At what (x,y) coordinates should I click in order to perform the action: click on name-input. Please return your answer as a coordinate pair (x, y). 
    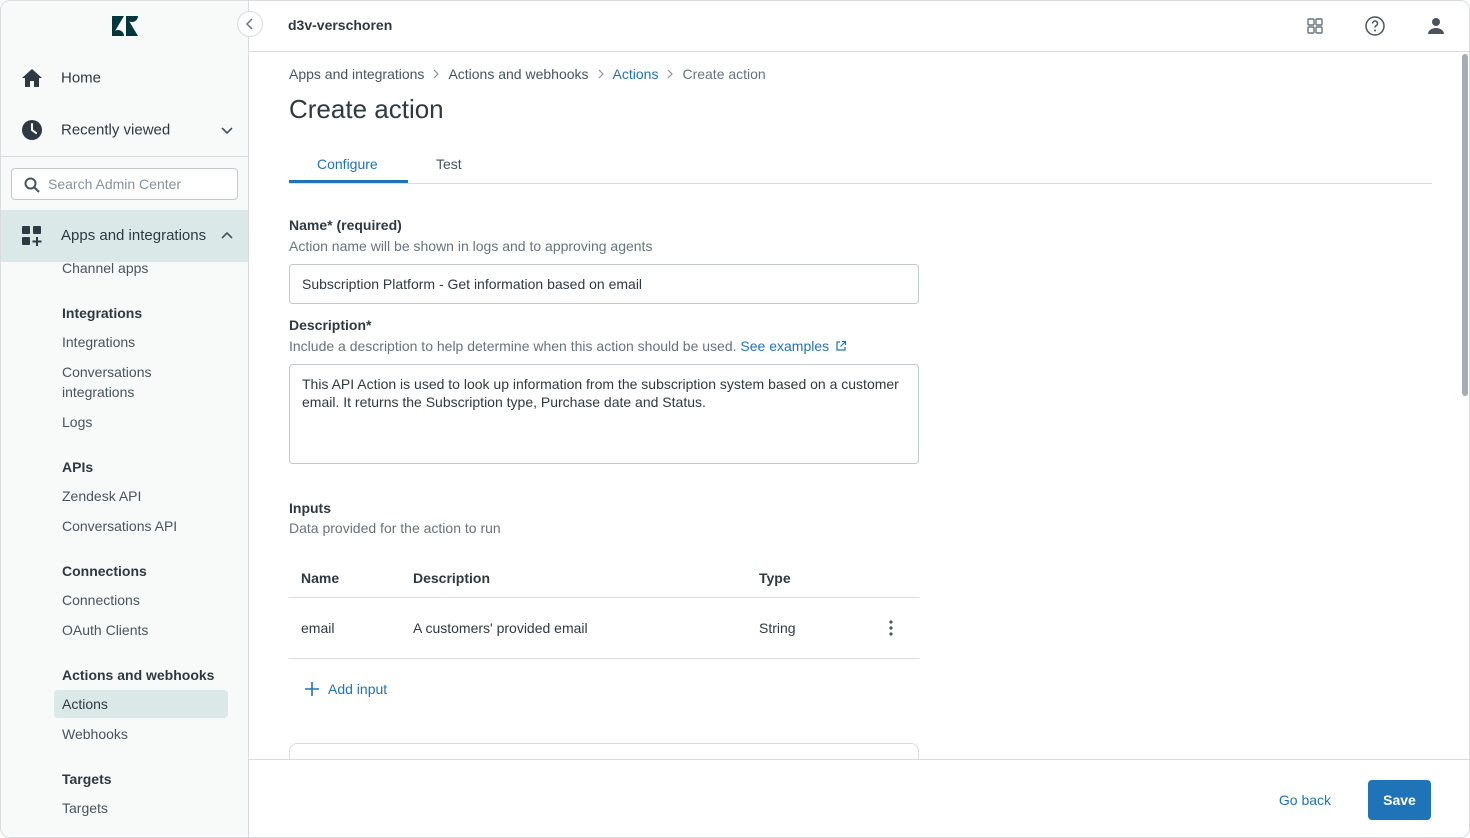
    Looking at the image, I should click on (604, 284).